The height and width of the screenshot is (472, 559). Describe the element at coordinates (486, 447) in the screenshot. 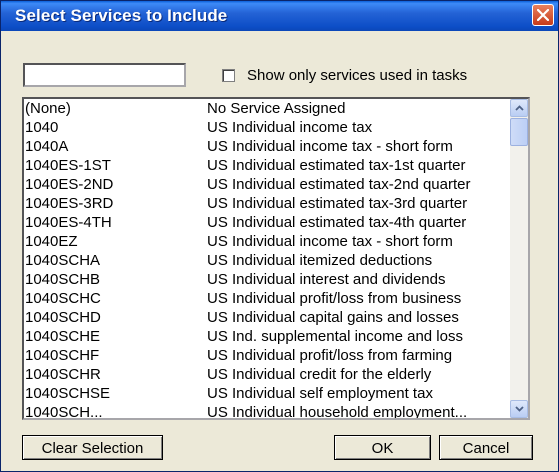

I see `cancel-button: Cancel` at that location.